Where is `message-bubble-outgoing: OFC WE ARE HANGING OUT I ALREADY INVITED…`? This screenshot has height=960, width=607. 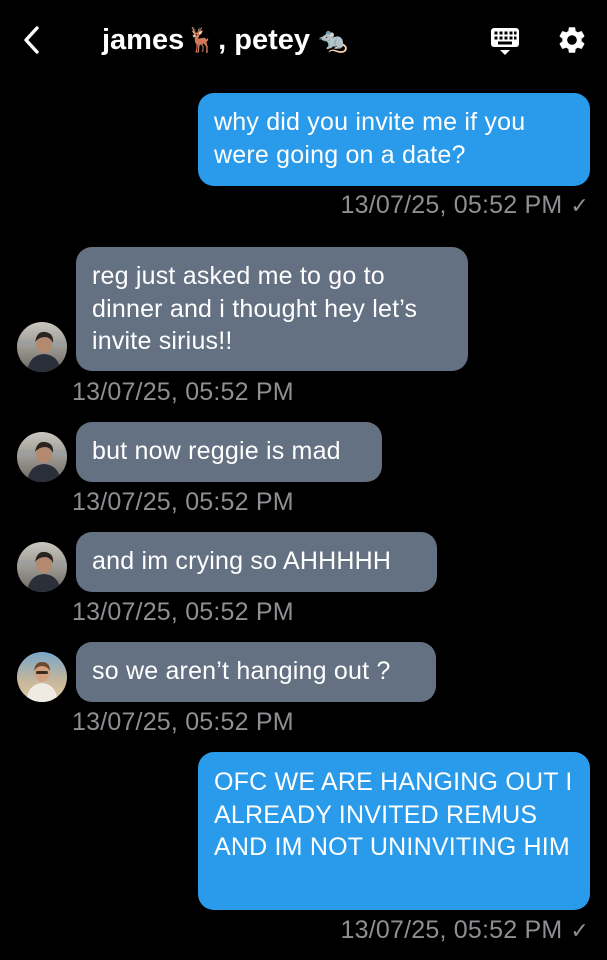
message-bubble-outgoing: OFC WE ARE HANGING OUT I ALREADY INVITED… is located at coordinates (394, 831).